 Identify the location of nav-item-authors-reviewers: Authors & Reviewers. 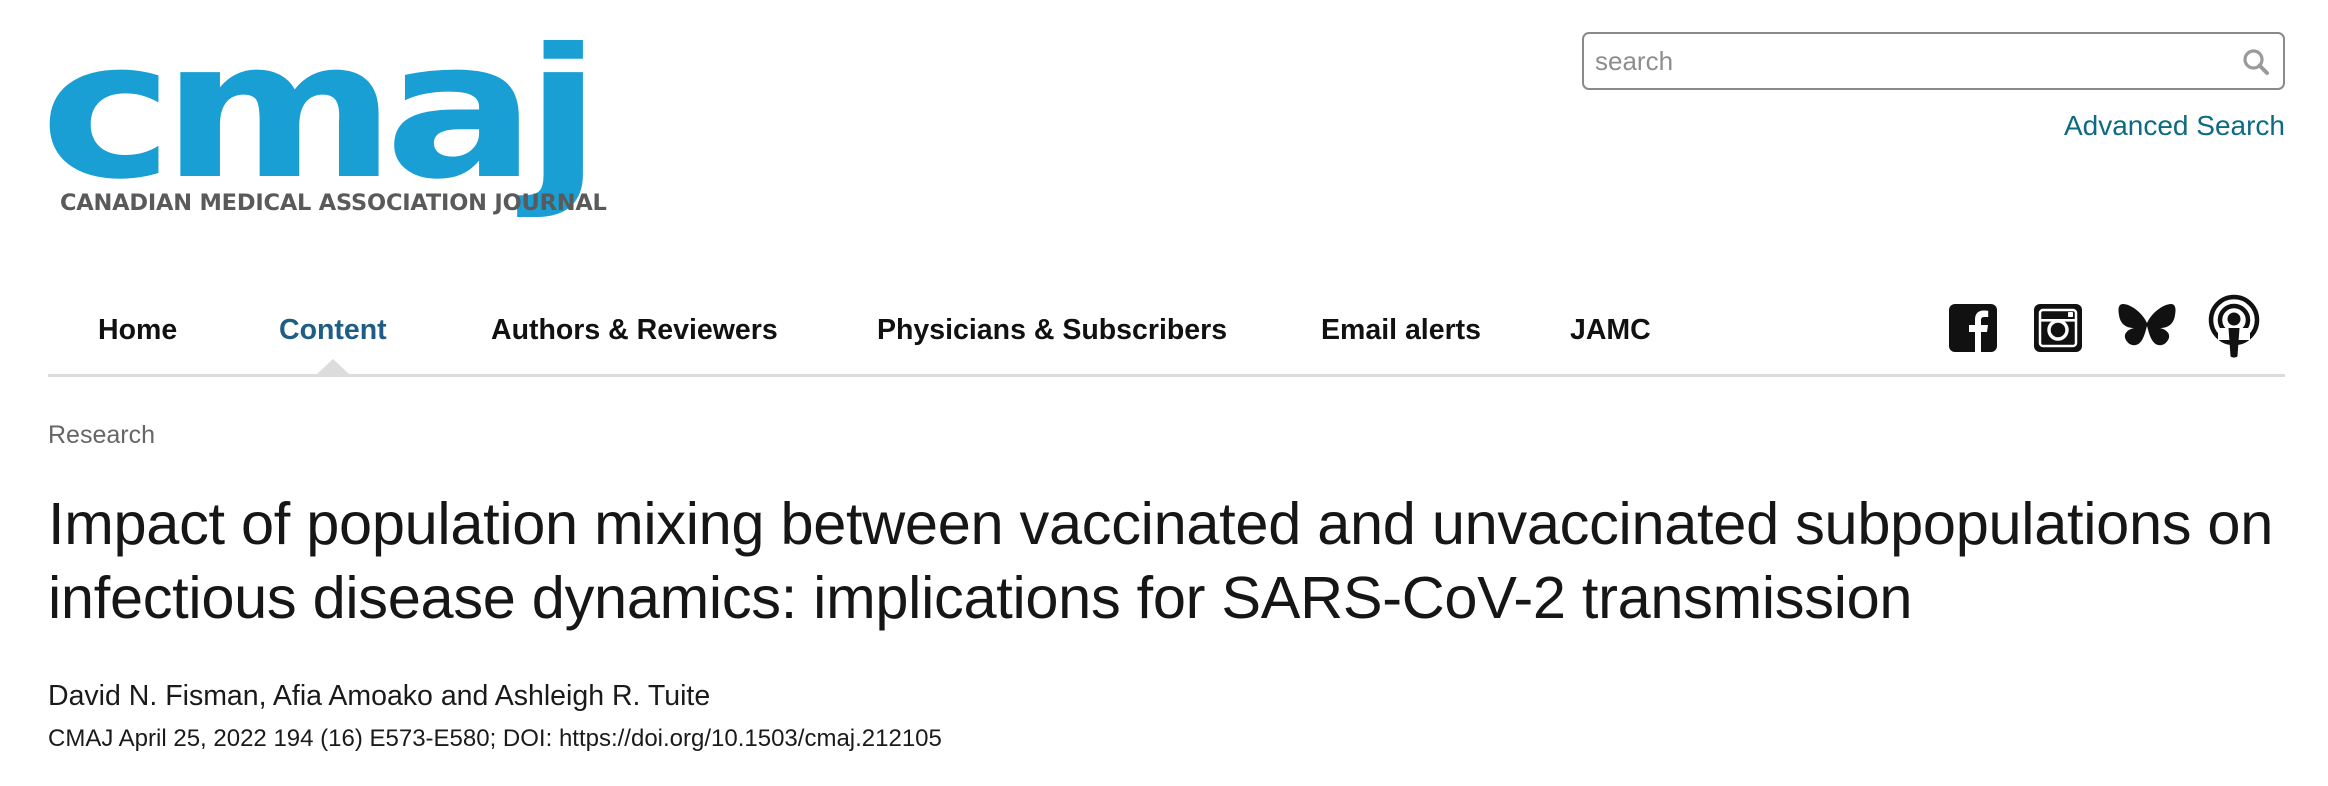
(634, 330).